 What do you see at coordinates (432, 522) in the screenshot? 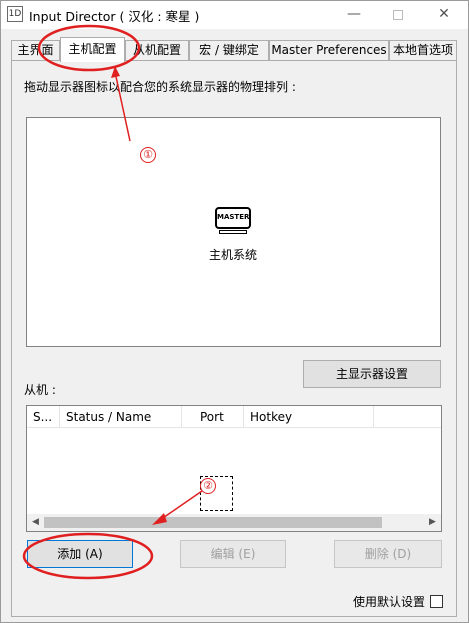
I see `scroll-right-icon: ▶` at bounding box center [432, 522].